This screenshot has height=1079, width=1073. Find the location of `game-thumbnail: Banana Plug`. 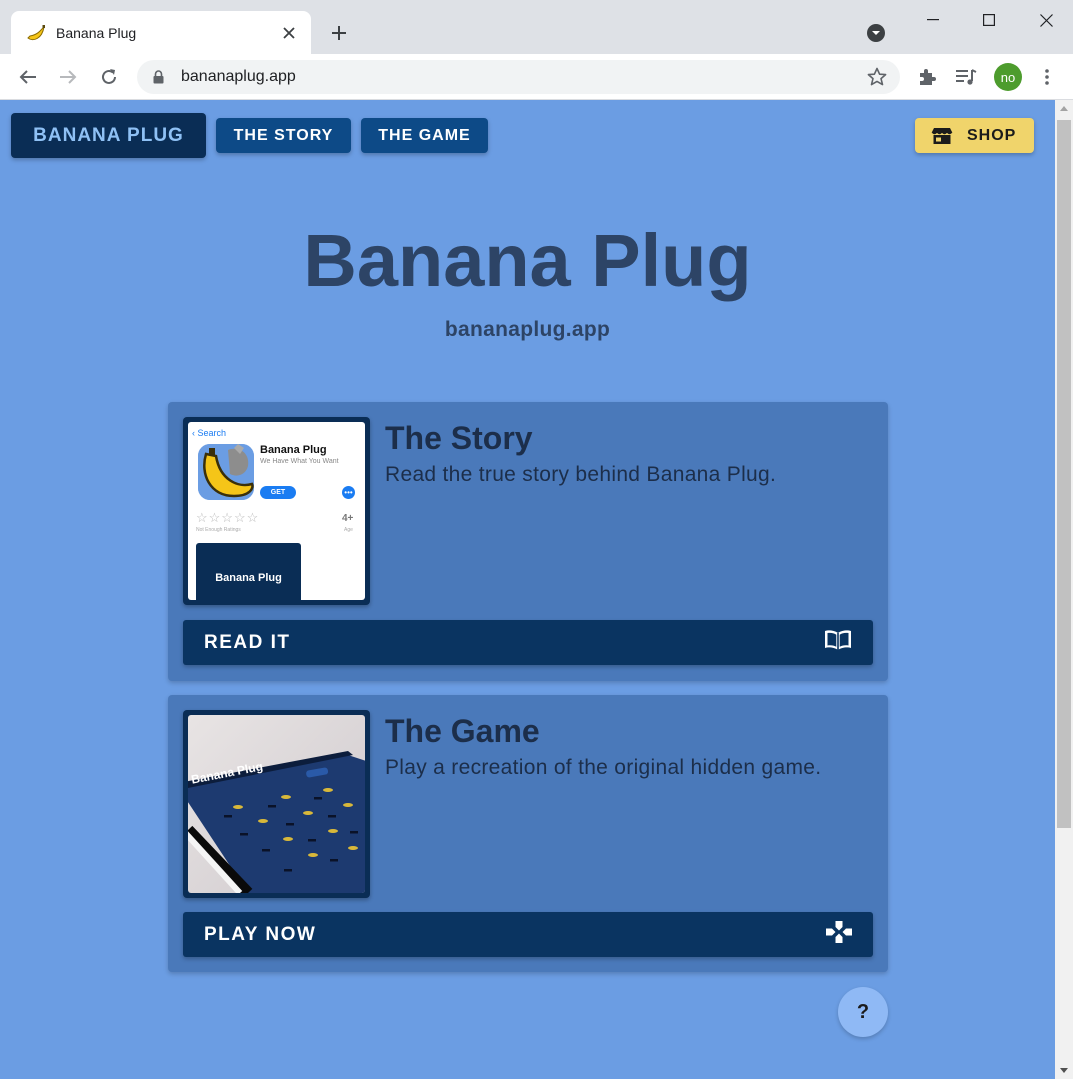

game-thumbnail: Banana Plug is located at coordinates (276, 804).